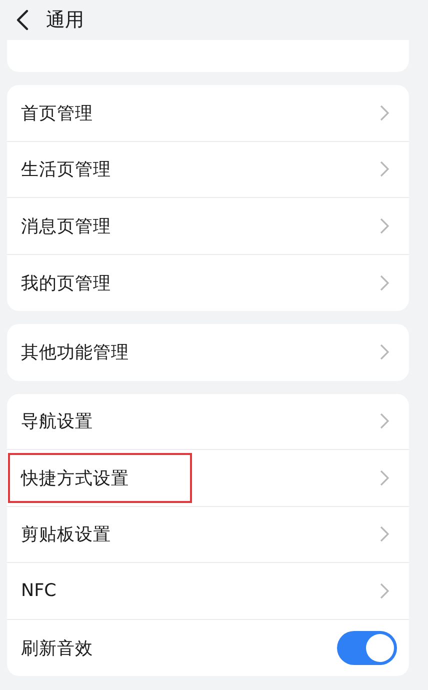 This screenshot has width=428, height=690. What do you see at coordinates (208, 282) in the screenshot?
I see `settings-row: 我的页管理` at bounding box center [208, 282].